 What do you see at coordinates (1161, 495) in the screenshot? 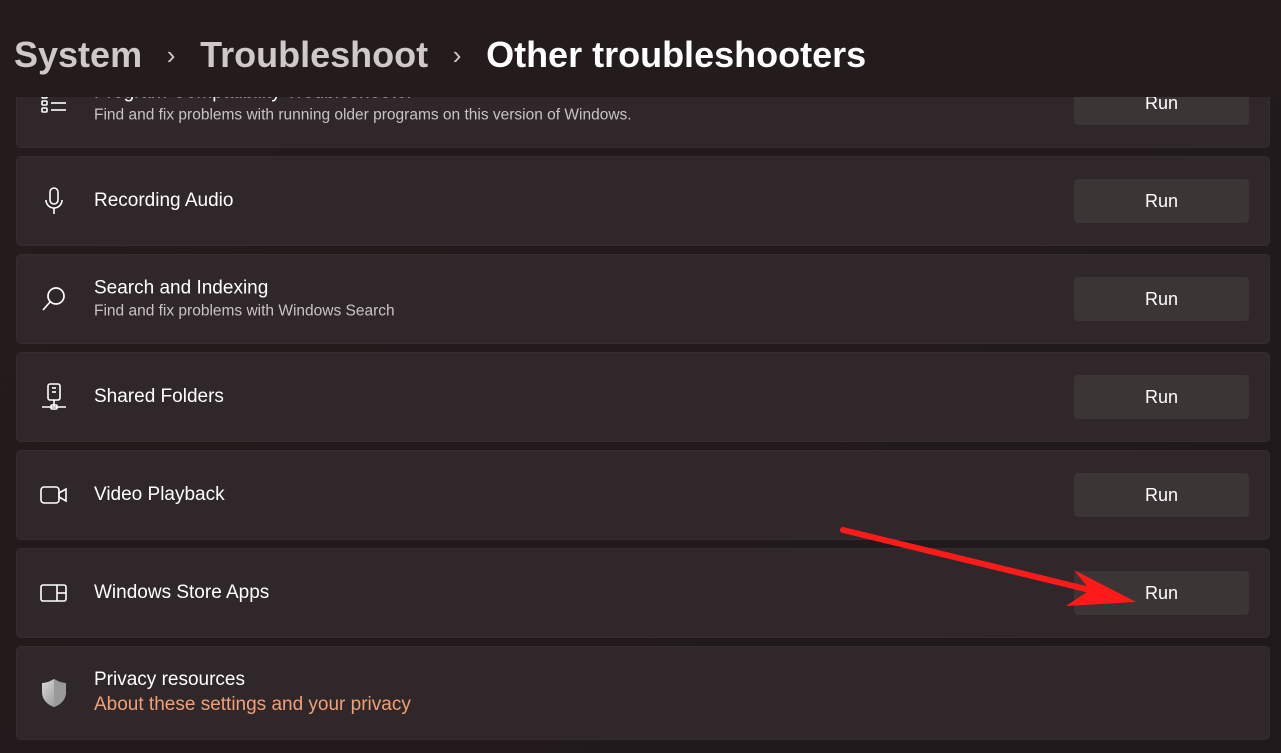
I see `run-button-video-playback: Run` at bounding box center [1161, 495].